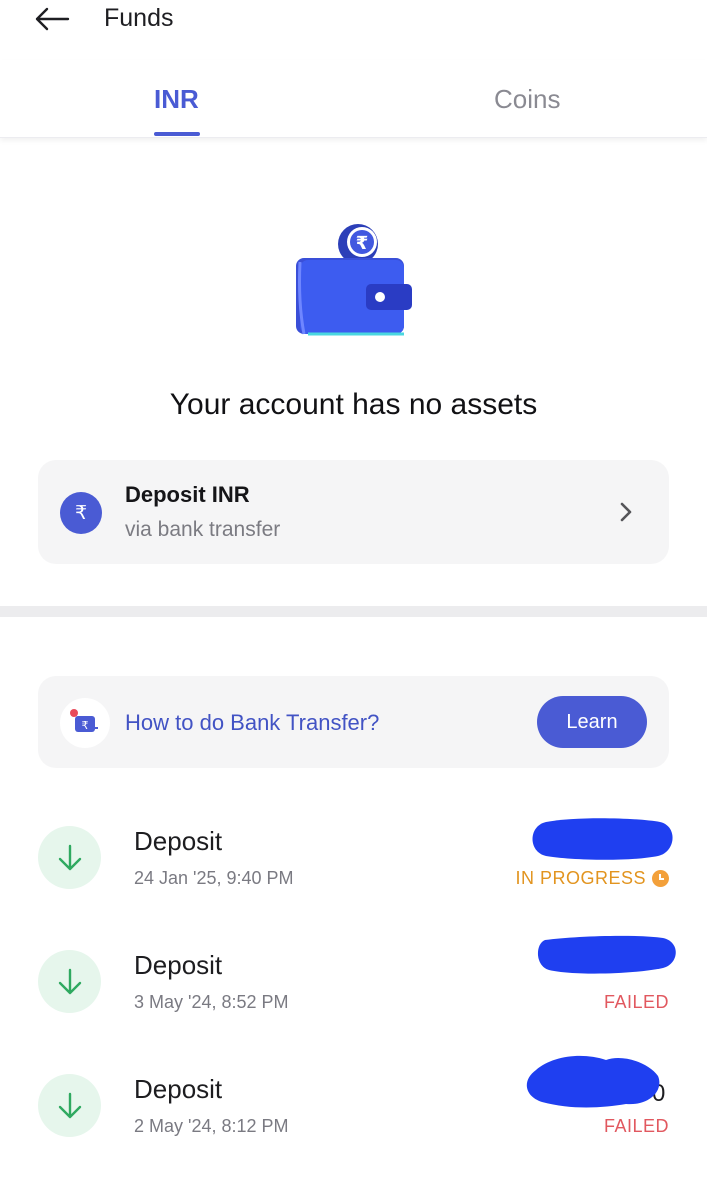 The image size is (707, 1200). I want to click on back-button, so click(52, 19).